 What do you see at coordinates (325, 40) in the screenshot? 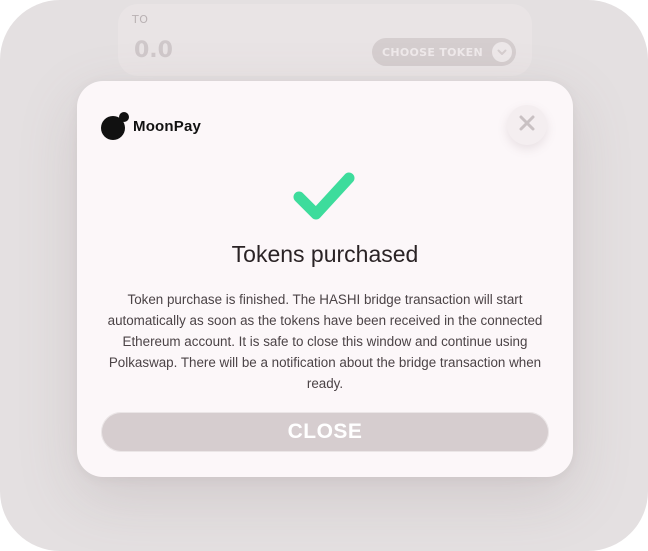
I see `to-token-field: TO 0.0 CHOOSE TOKEN` at bounding box center [325, 40].